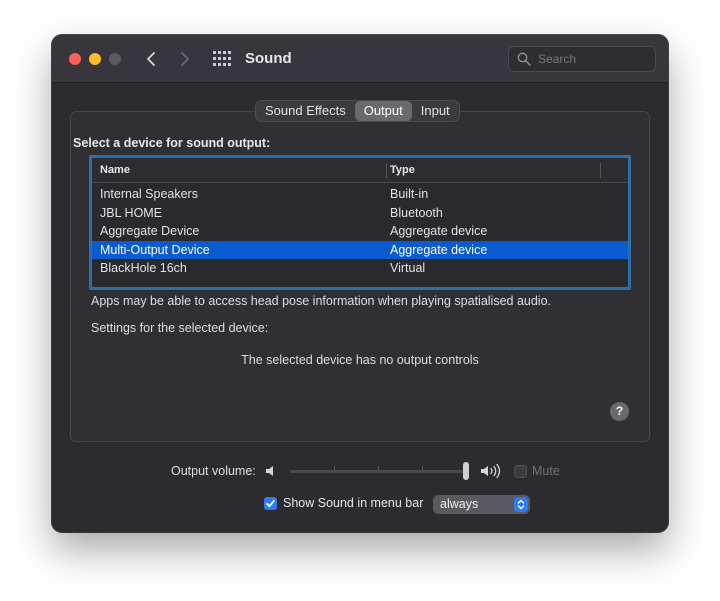 This screenshot has height=601, width=720. Describe the element at coordinates (155, 249) in the screenshot. I see `device-name: Multi-Output Device` at that location.